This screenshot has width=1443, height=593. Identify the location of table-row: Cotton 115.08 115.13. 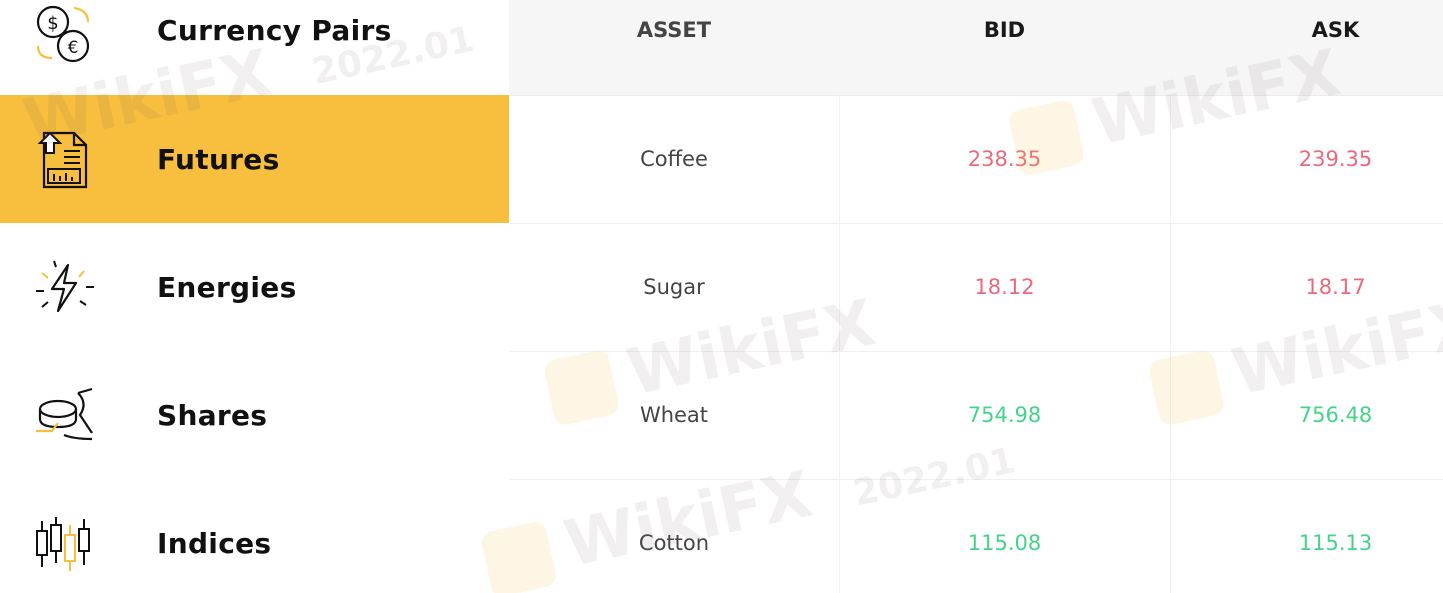
(976, 536).